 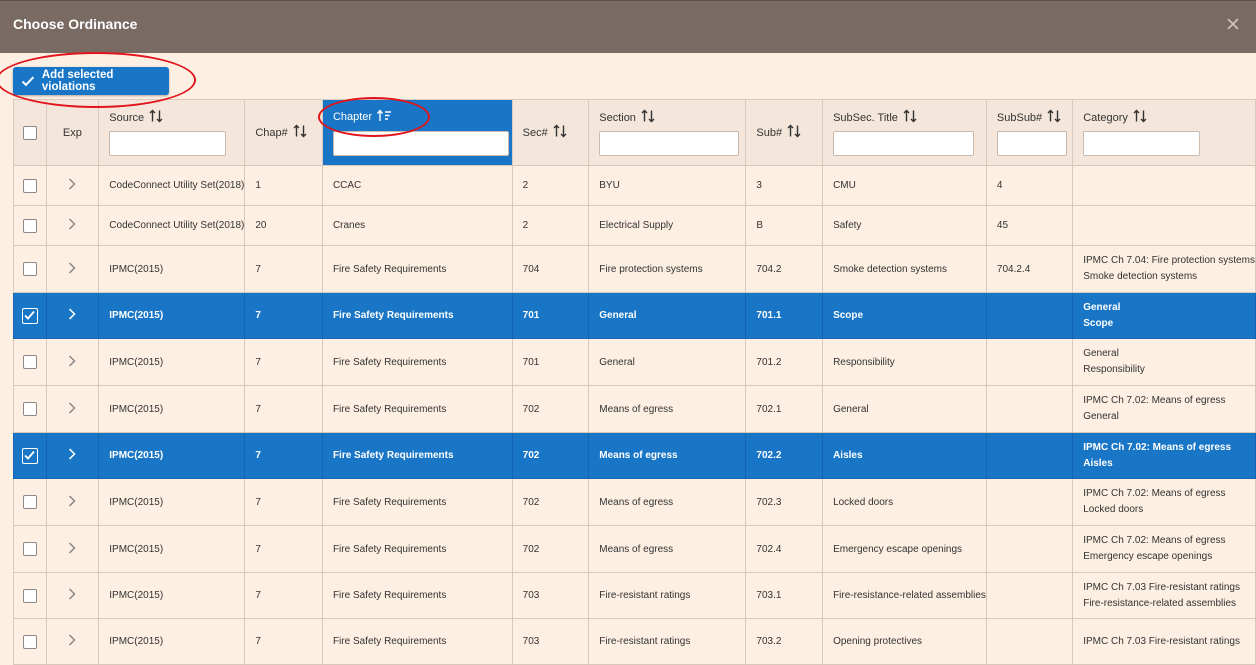 What do you see at coordinates (784, 362) in the screenshot?
I see `cell-sub: 701.2` at bounding box center [784, 362].